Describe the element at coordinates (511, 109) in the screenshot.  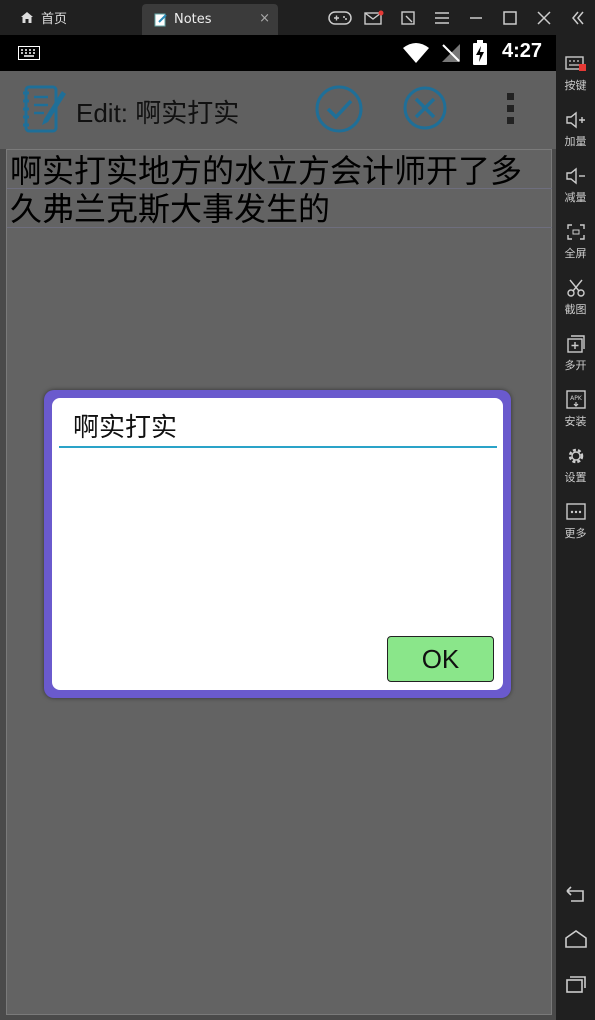
I see `overflow-menu-icon` at that location.